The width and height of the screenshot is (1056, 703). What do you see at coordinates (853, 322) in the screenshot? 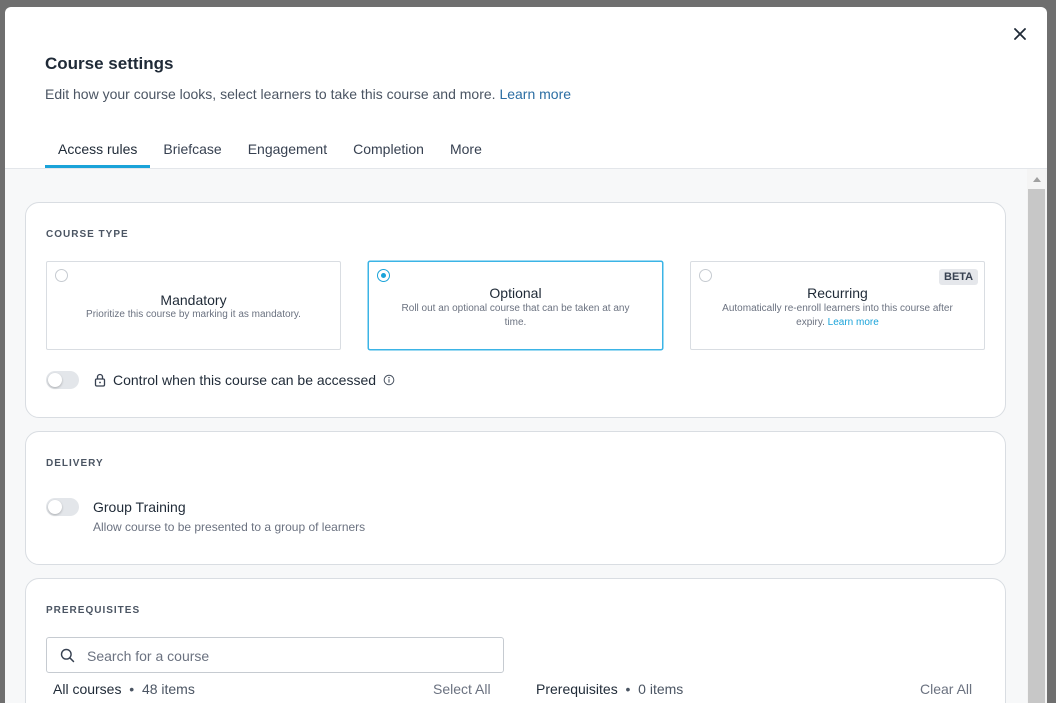
I see `recurring-learn-more-link: Learn more` at bounding box center [853, 322].